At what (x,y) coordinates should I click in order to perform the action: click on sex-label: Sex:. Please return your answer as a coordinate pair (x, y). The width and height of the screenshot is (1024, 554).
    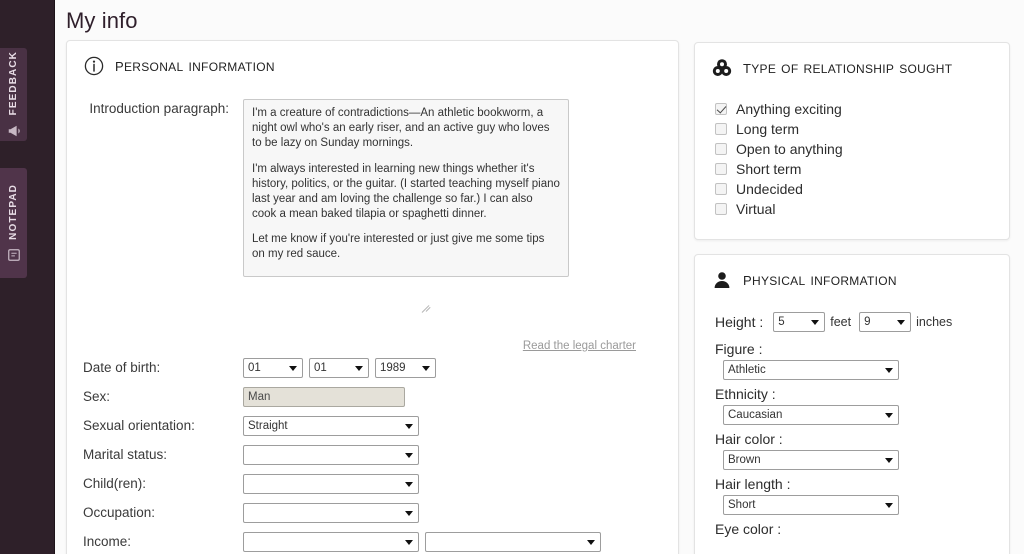
    Looking at the image, I should click on (97, 396).